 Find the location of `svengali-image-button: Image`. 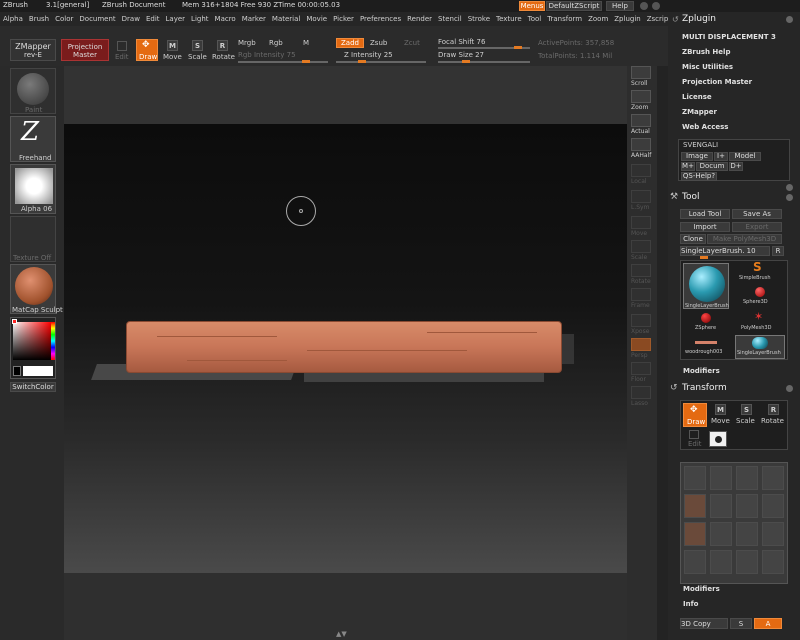

svengali-image-button: Image is located at coordinates (697, 156).